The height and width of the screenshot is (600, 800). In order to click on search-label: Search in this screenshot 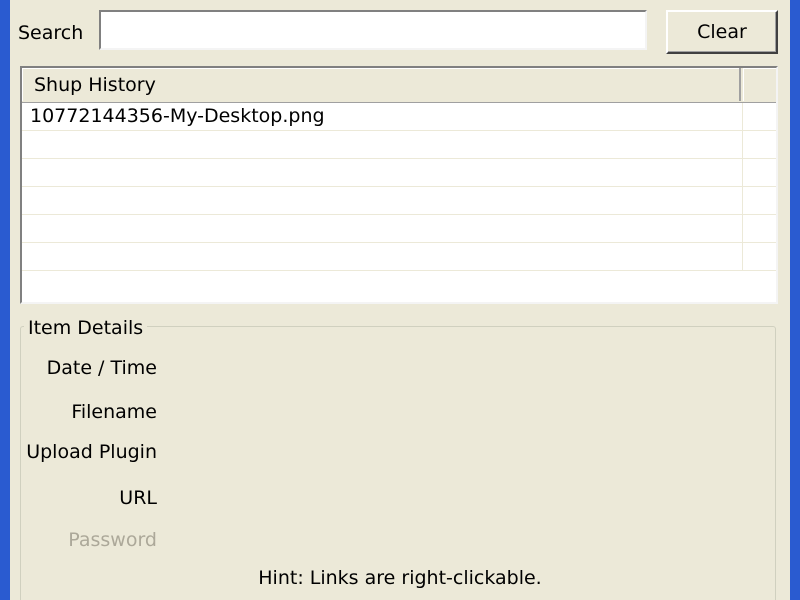, I will do `click(51, 33)`.